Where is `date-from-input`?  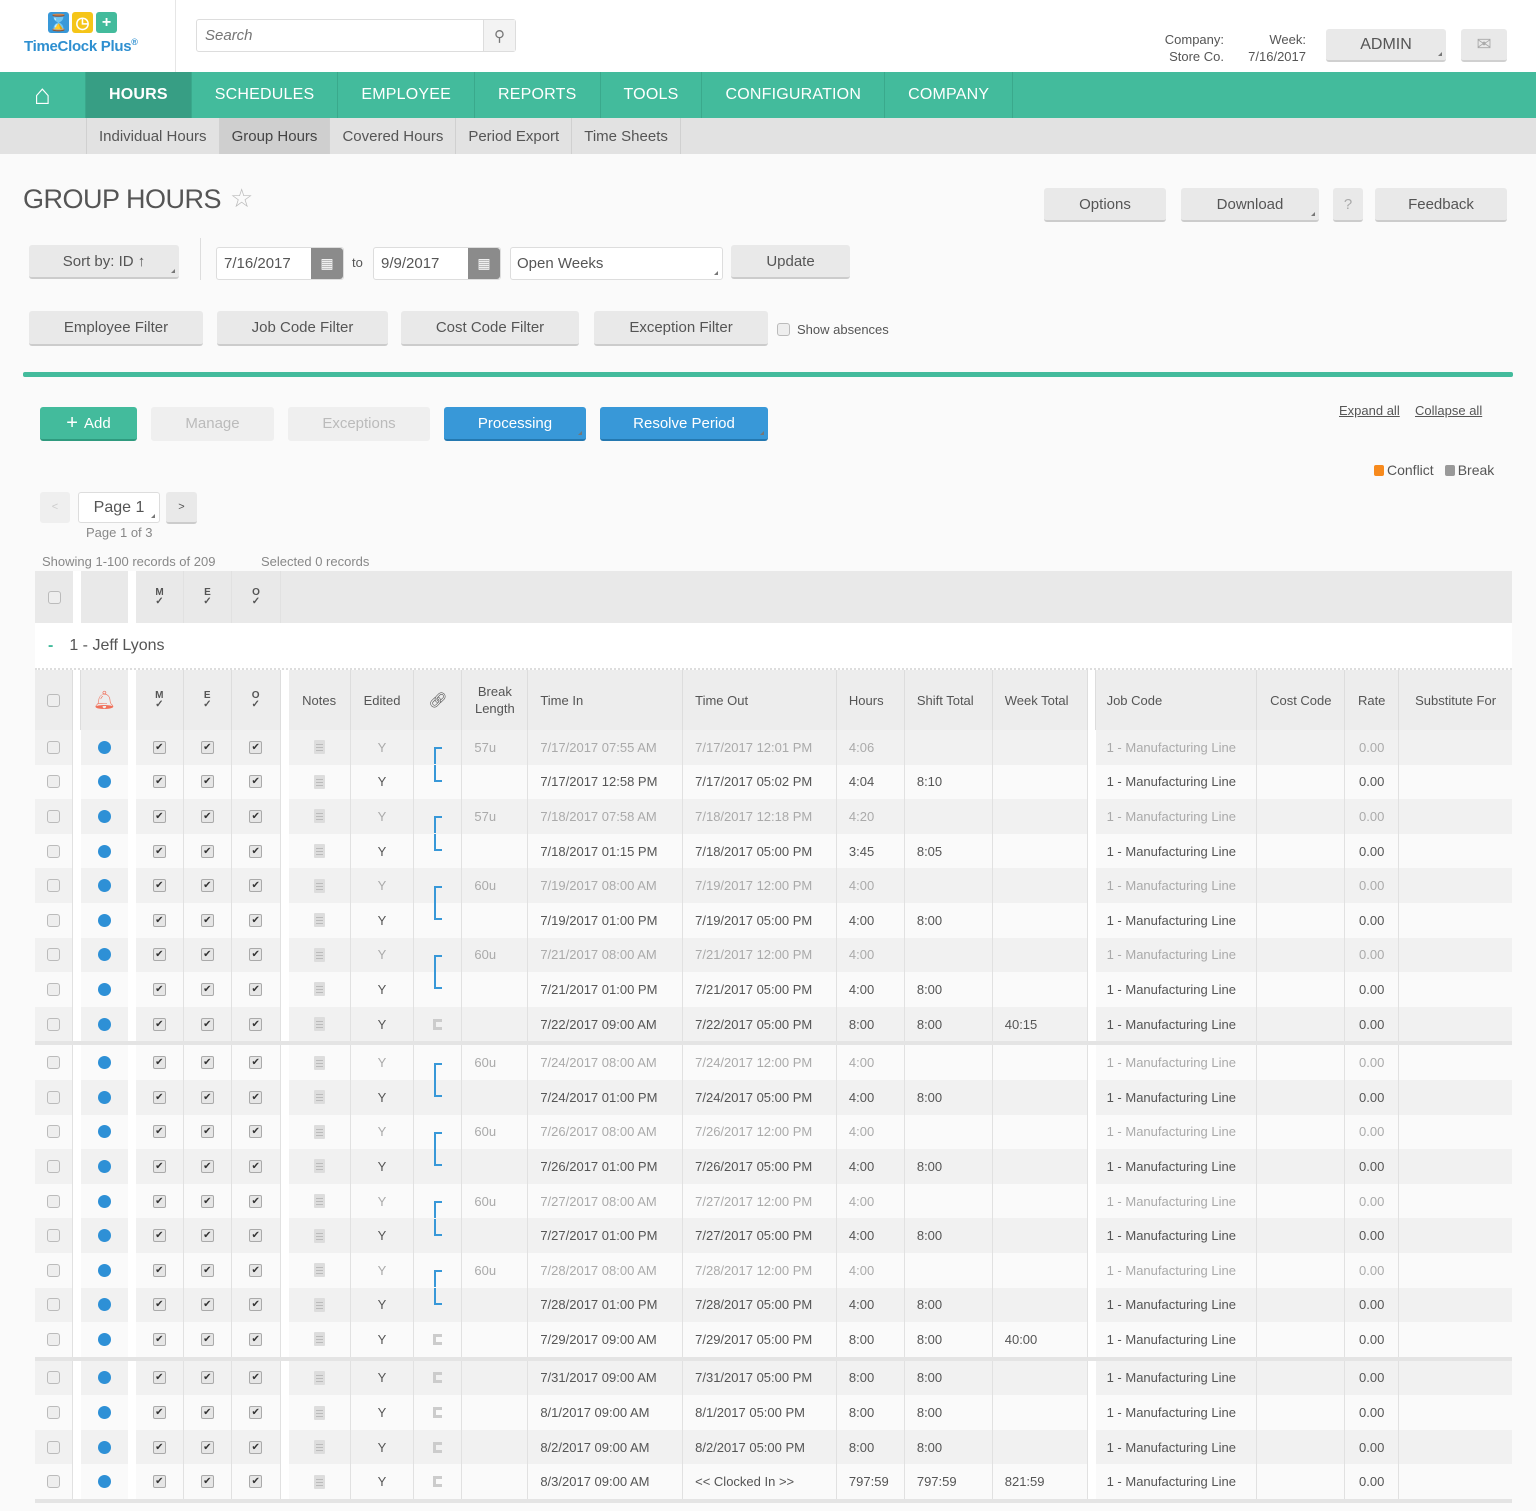
date-from-input is located at coordinates (264, 263).